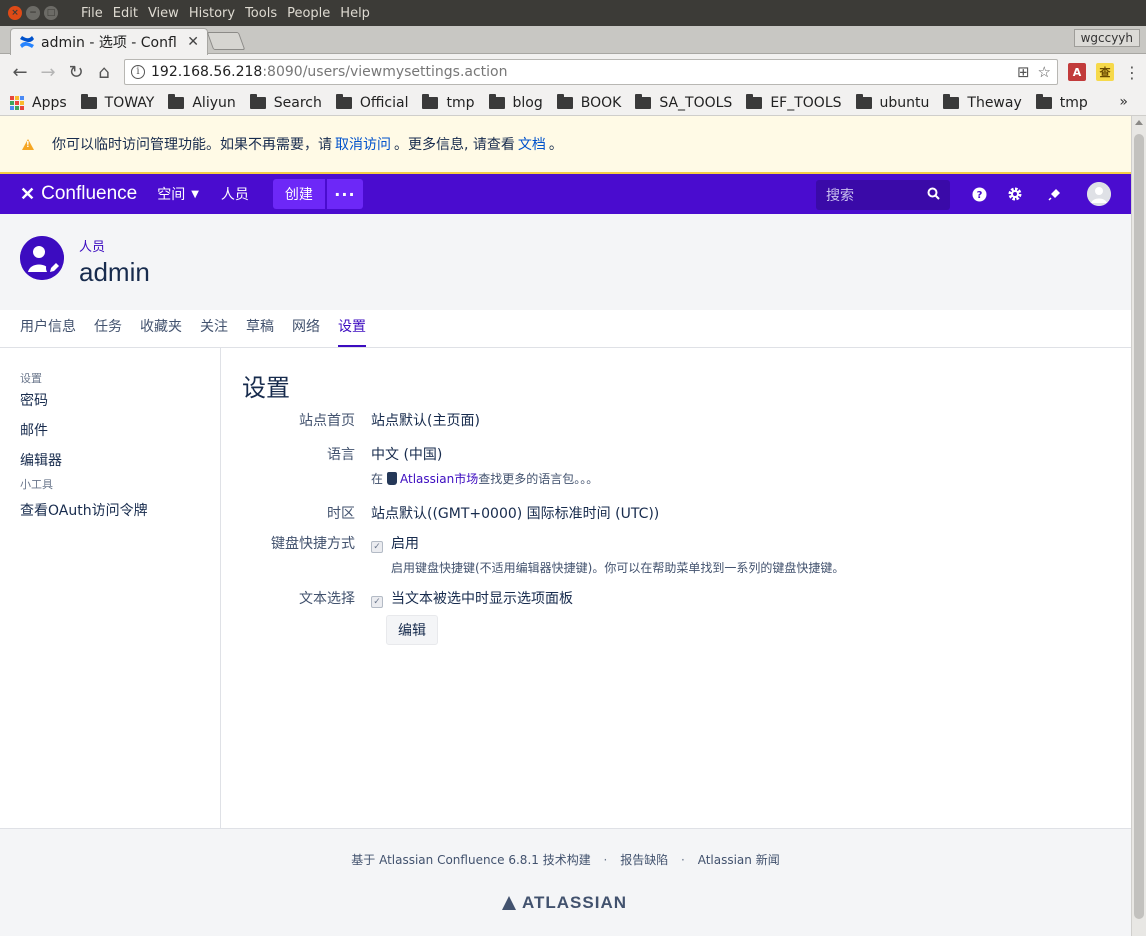 The width and height of the screenshot is (1146, 936). What do you see at coordinates (1139, 122) in the screenshot?
I see `scroll-up-arrow-icon` at bounding box center [1139, 122].